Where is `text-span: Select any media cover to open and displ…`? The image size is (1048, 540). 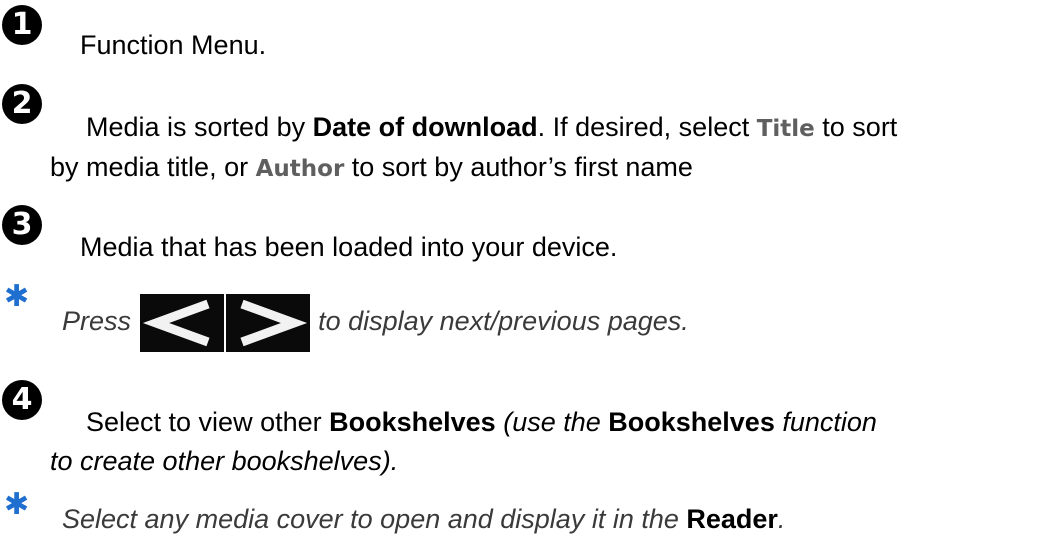 text-span: Select any media cover to open and displ… is located at coordinates (374, 519).